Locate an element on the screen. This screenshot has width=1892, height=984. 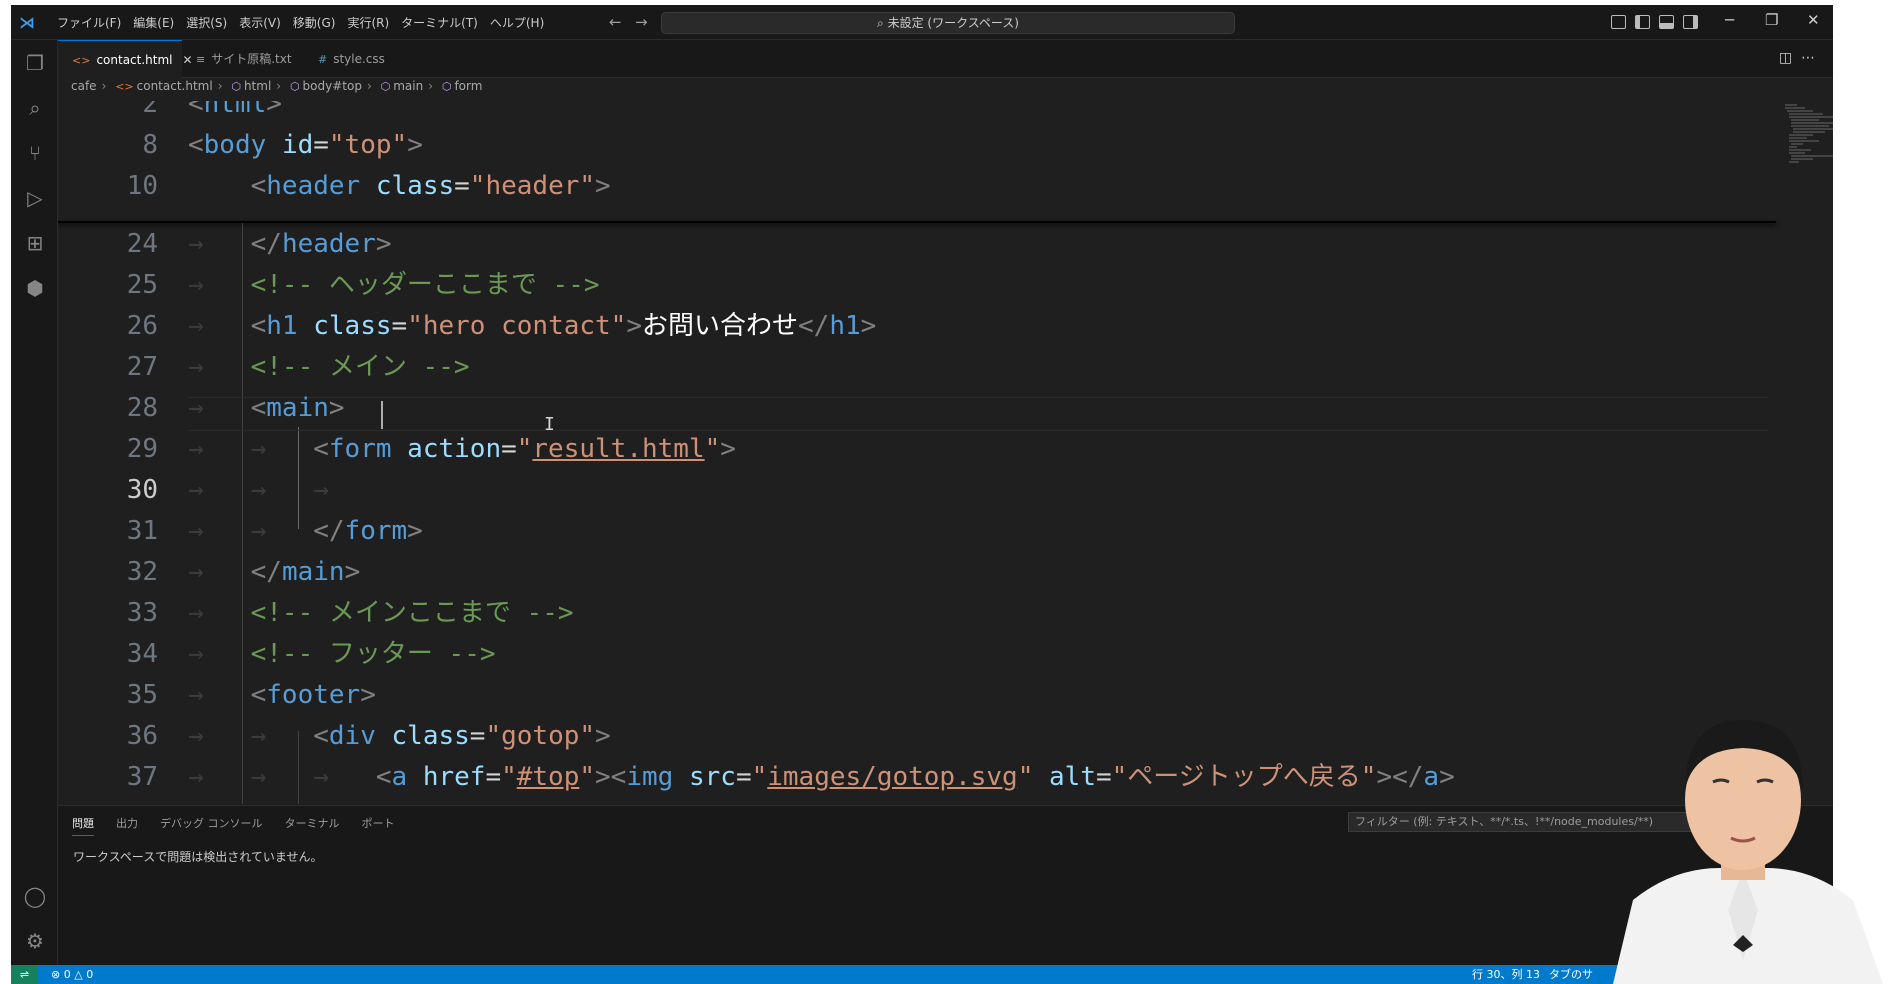
tab-debug-console: デバッグ コンソール is located at coordinates (211, 825).